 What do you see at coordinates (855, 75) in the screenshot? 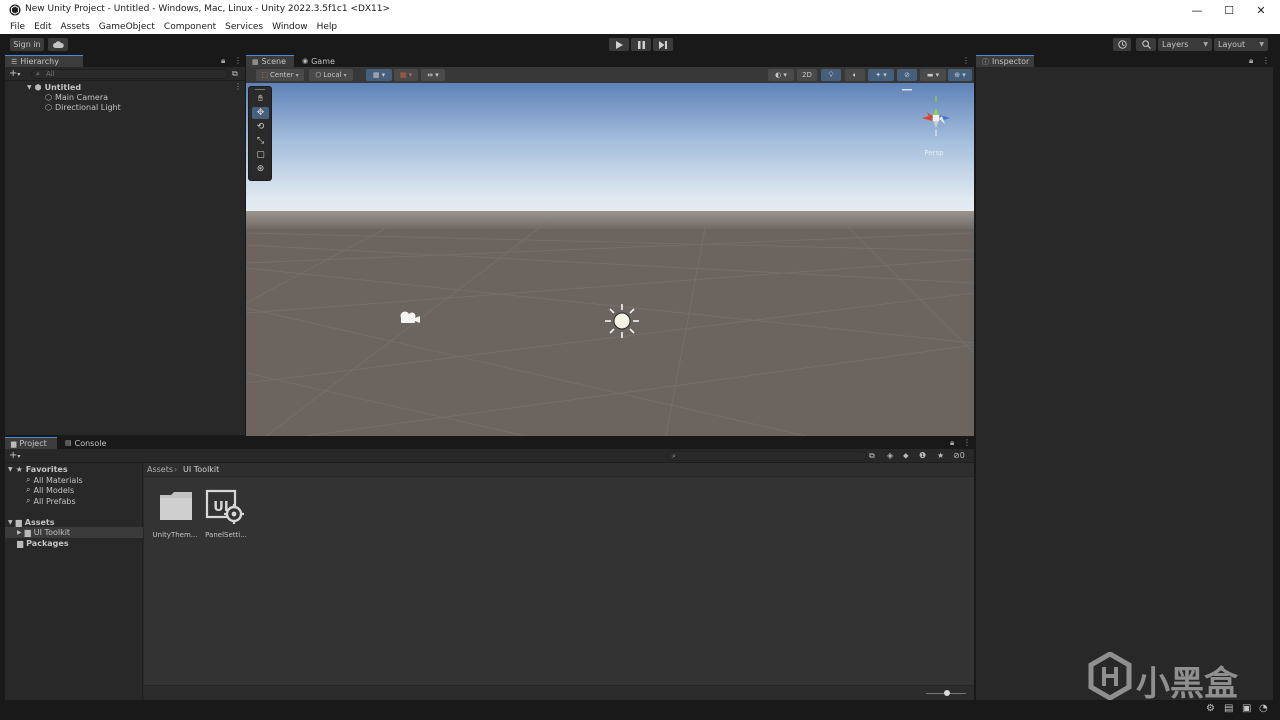
I see `audio-toggle-button: 🔈︎` at bounding box center [855, 75].